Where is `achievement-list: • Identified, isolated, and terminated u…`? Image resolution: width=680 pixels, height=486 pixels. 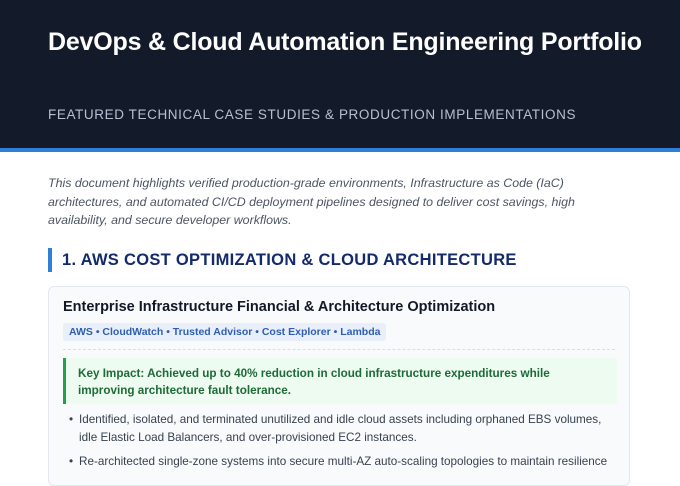
achievement-list: • Identified, isolated, and terminated u… is located at coordinates (344, 444).